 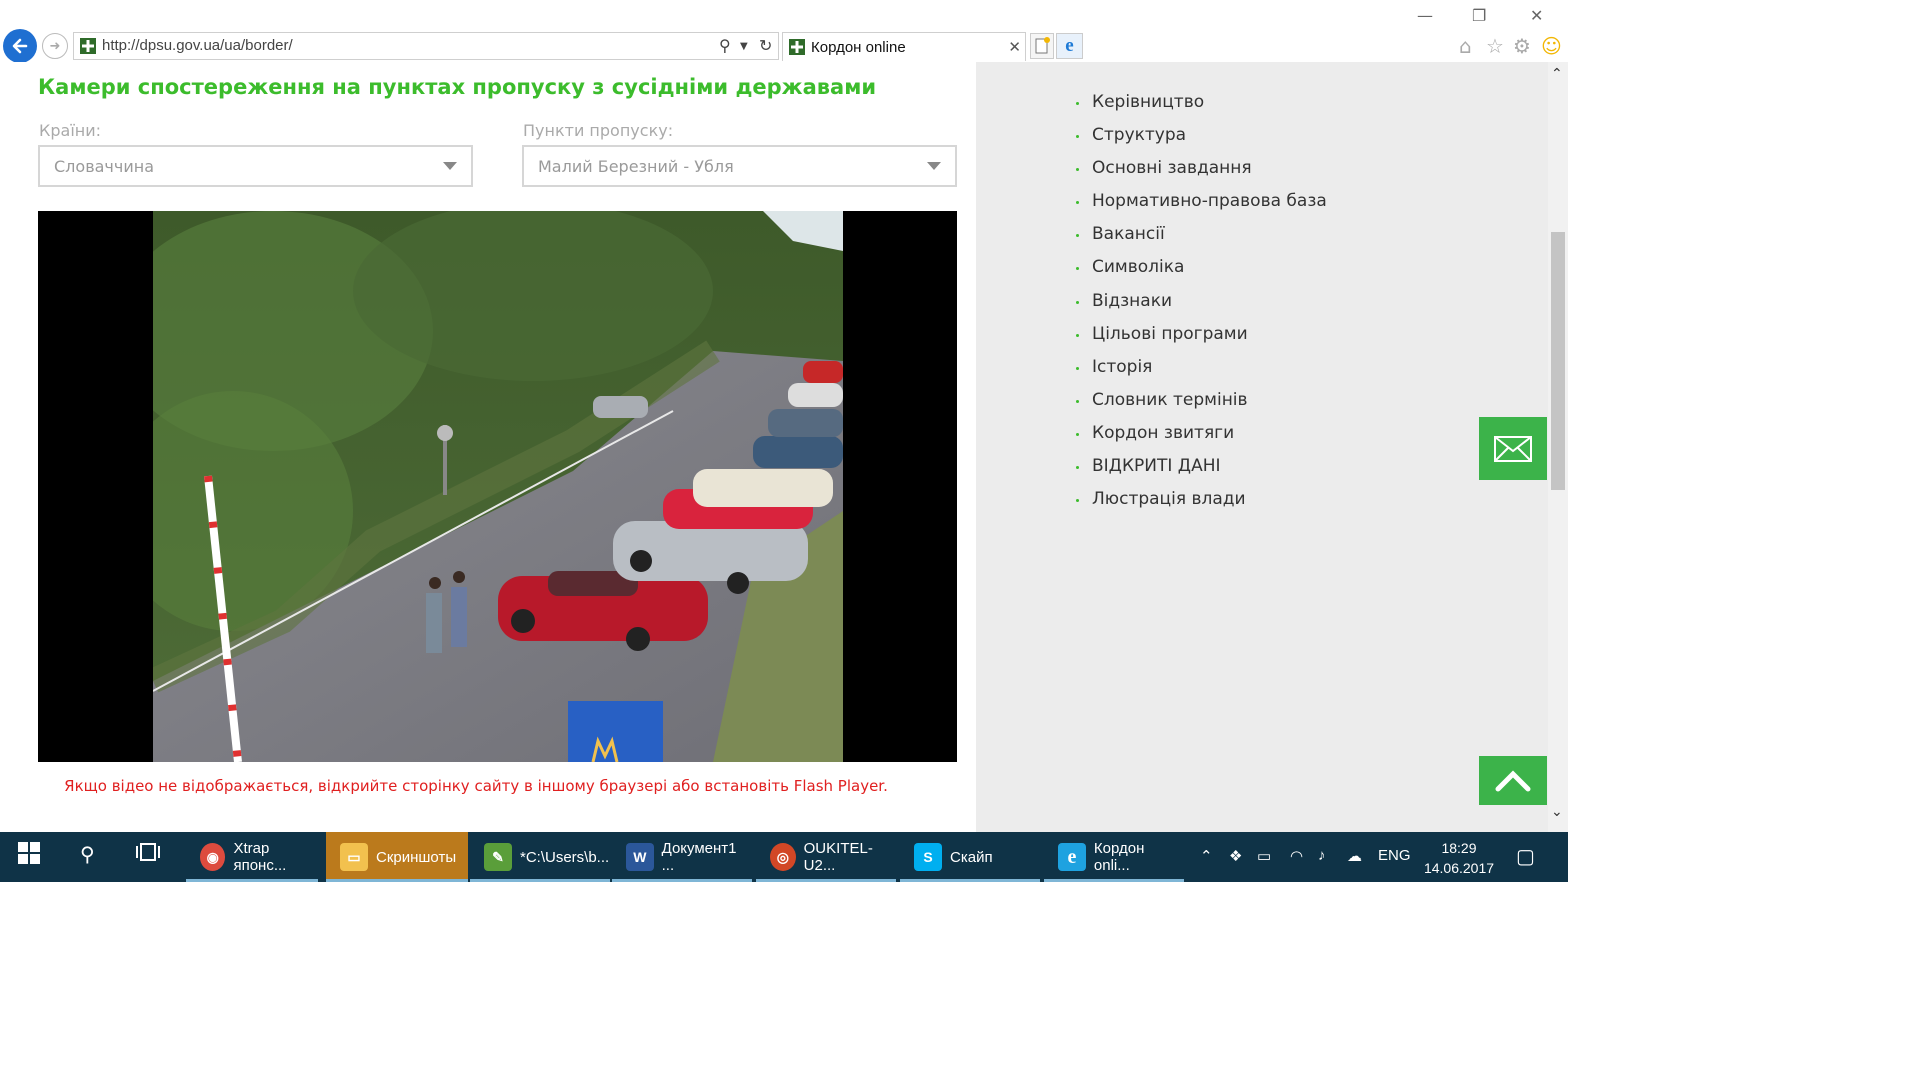 I want to click on countries-label: Країни:, so click(x=70, y=130).